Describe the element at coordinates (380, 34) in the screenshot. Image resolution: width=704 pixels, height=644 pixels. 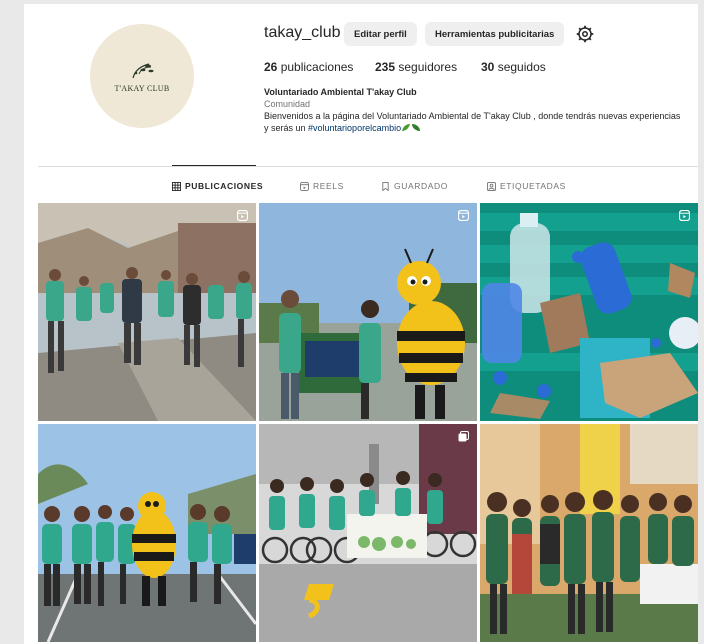
I see `edit-profile-button: Editar perfil` at that location.